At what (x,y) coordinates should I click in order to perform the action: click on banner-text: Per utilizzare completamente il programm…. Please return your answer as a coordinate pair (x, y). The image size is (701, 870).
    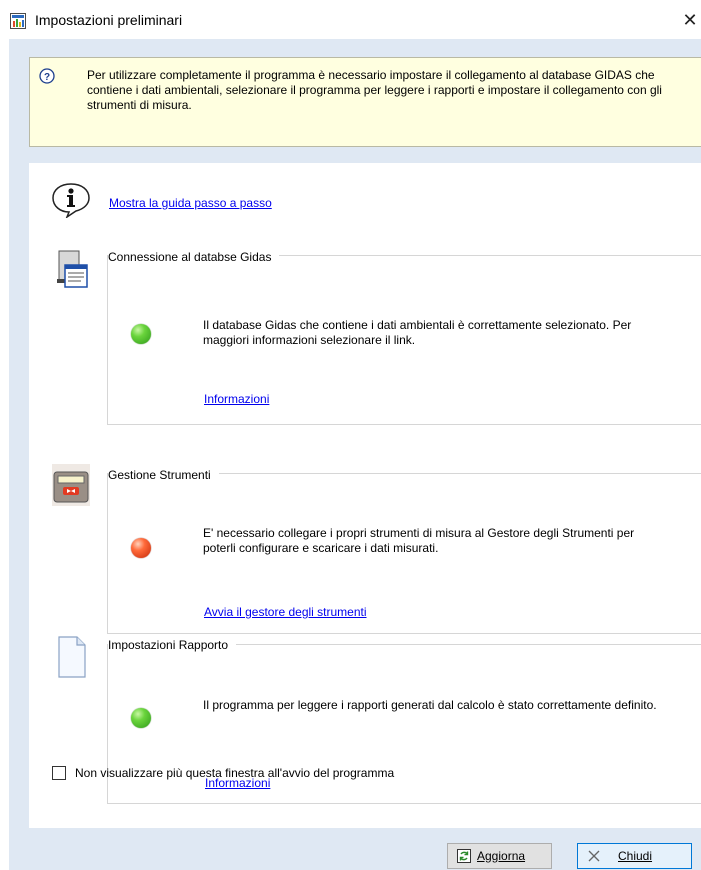
    Looking at the image, I should click on (374, 90).